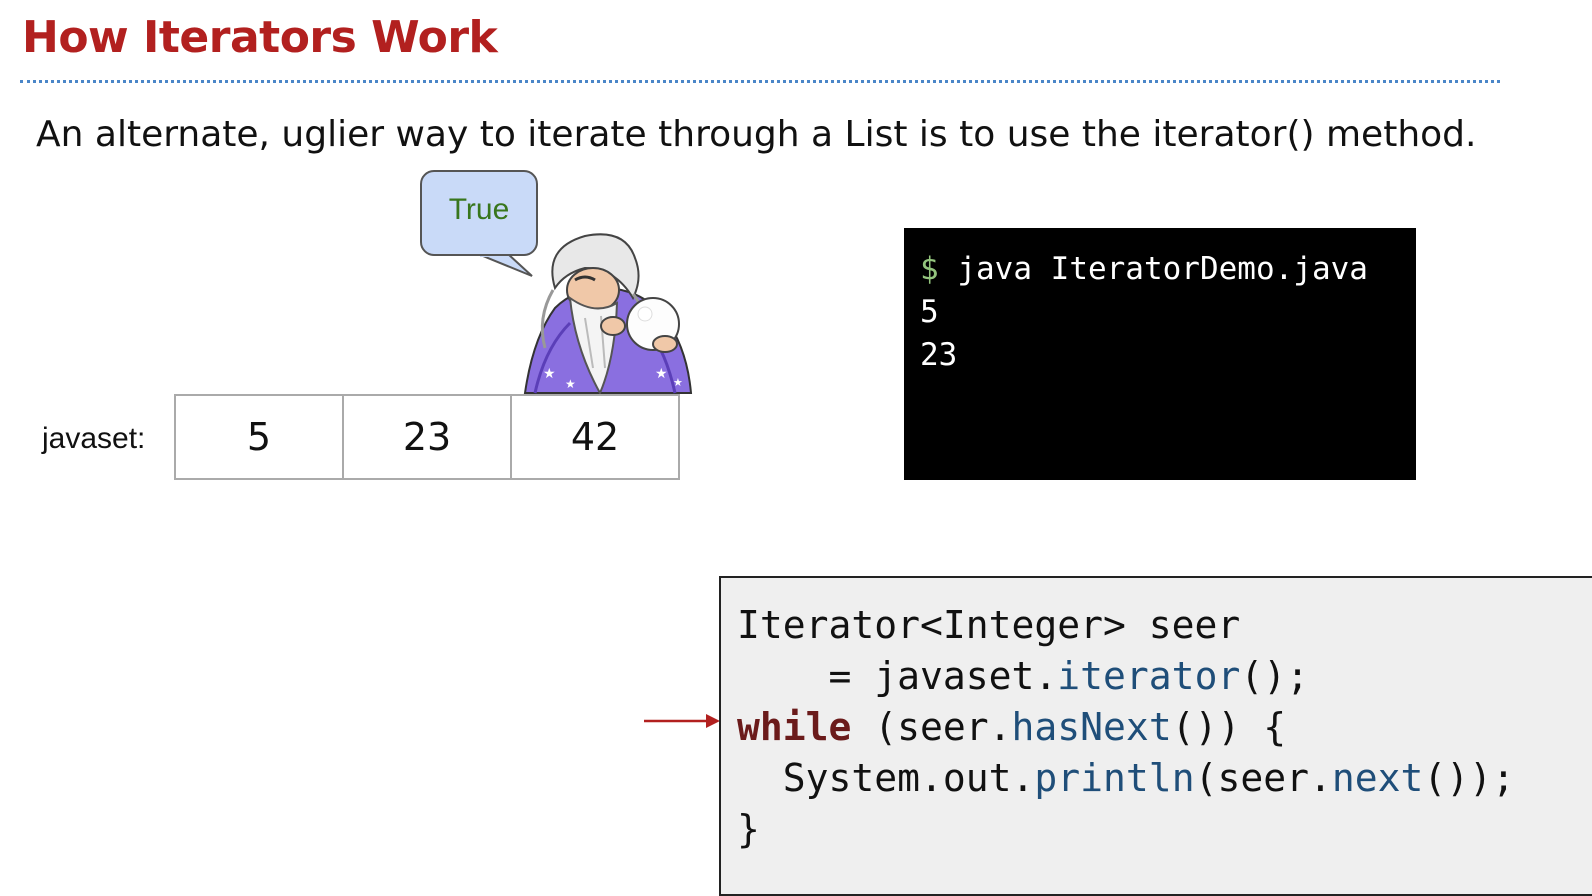 This screenshot has width=1592, height=896. Describe the element at coordinates (1160, 354) in the screenshot. I see `terminal-output: $ java IteratorDemo.java 5 23` at that location.